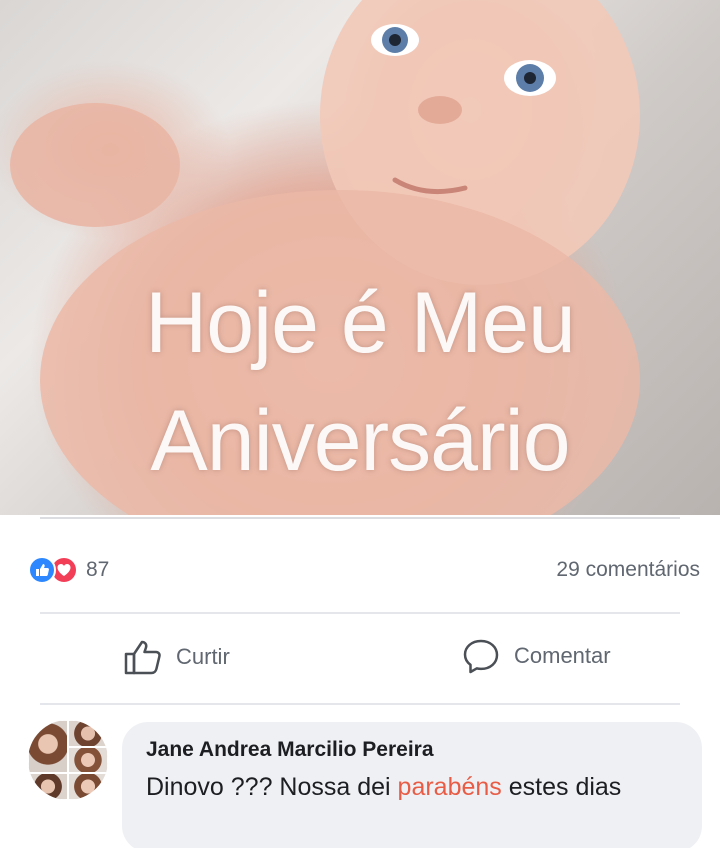  Describe the element at coordinates (142, 657) in the screenshot. I see `thumbs-up-outline-icon` at that location.